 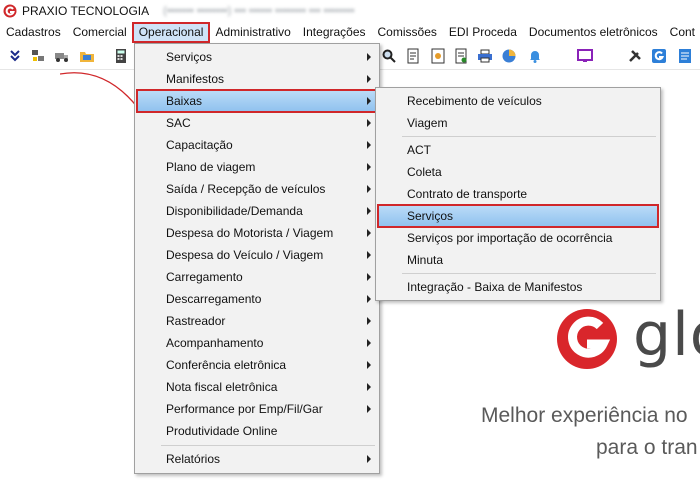 I want to click on menu-item-acompanhamento: Acompanhamento, so click(x=257, y=343).